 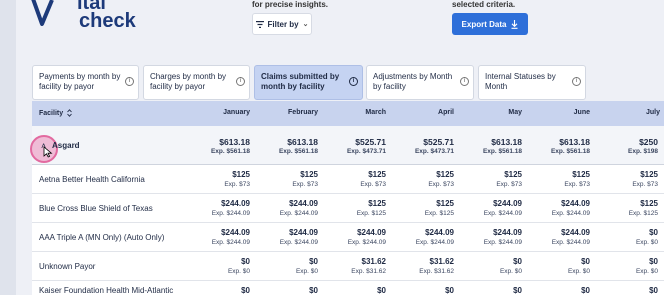 I want to click on filter-by-button: Filter by ⌄, so click(x=282, y=24).